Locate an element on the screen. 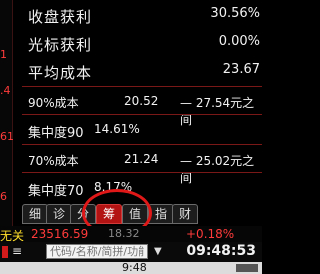 This screenshot has height=274, width=320. row-label: 平均成本 is located at coordinates (60, 73).